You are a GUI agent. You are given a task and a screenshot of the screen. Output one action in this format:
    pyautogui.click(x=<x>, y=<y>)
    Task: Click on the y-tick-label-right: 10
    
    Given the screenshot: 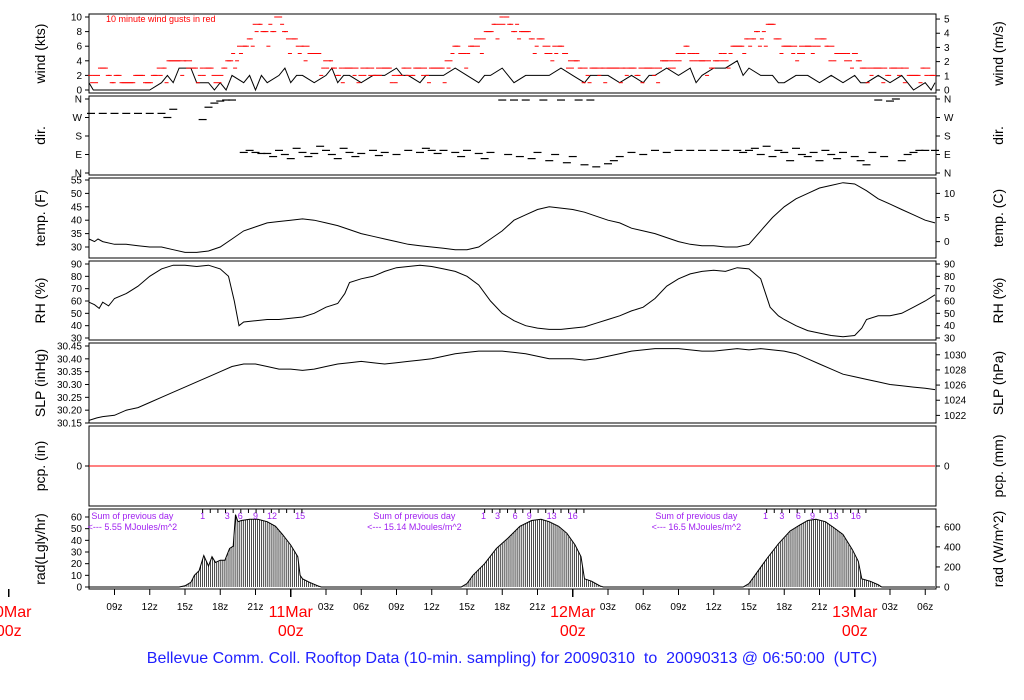 What is the action you would take?
    pyautogui.click(x=950, y=194)
    